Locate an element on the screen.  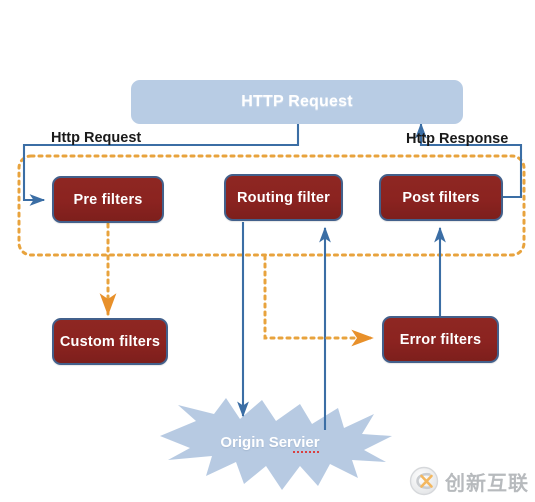
pre-filters-box: Pre filters is located at coordinates (108, 199).